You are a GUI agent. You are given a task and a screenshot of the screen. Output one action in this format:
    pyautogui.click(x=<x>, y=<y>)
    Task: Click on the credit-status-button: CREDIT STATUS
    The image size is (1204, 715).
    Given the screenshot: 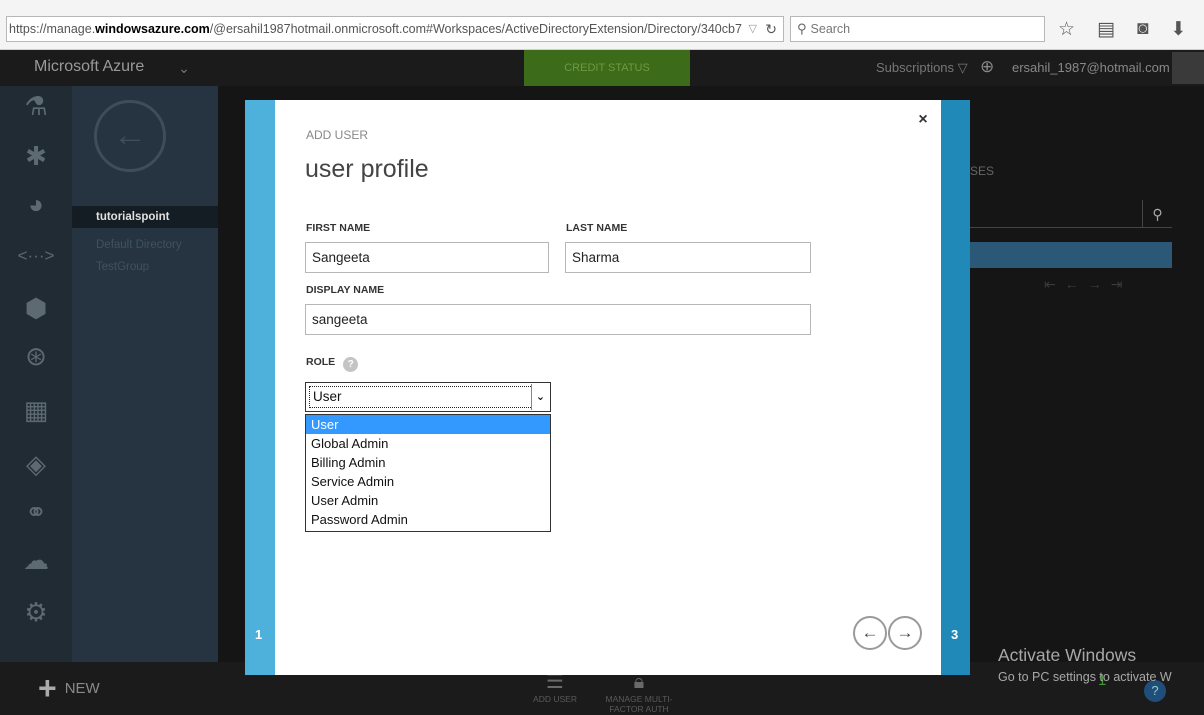 What is the action you would take?
    pyautogui.click(x=607, y=68)
    